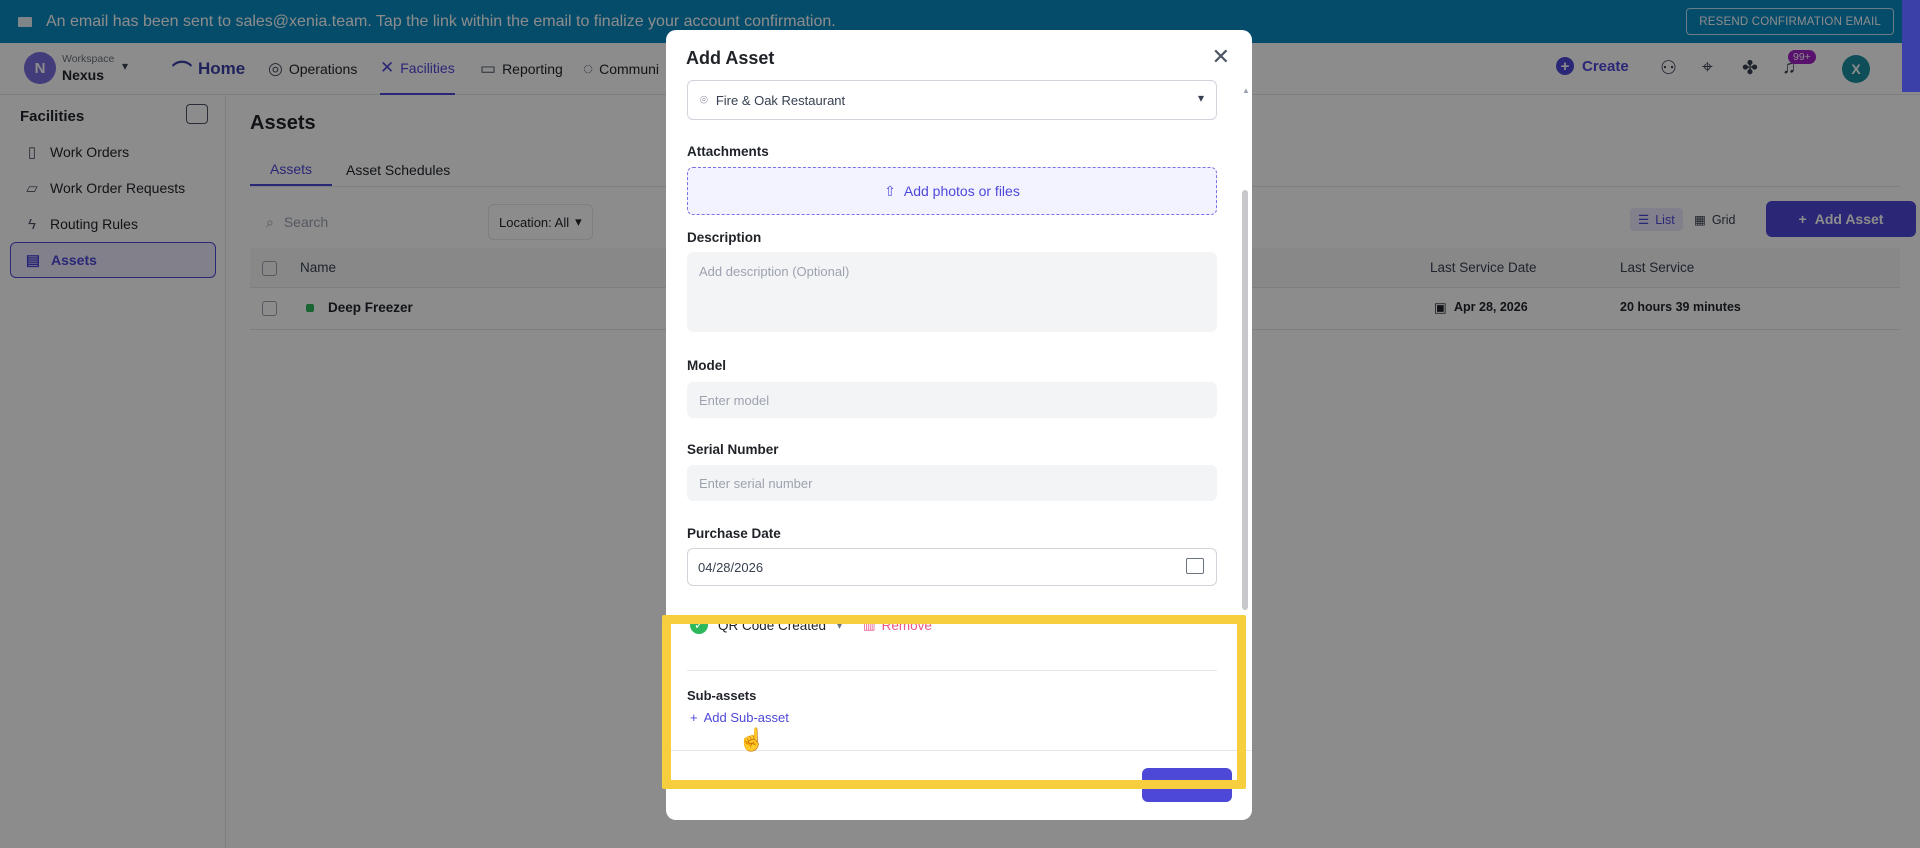  I want to click on serial-number-label: Serial Number, so click(733, 449).